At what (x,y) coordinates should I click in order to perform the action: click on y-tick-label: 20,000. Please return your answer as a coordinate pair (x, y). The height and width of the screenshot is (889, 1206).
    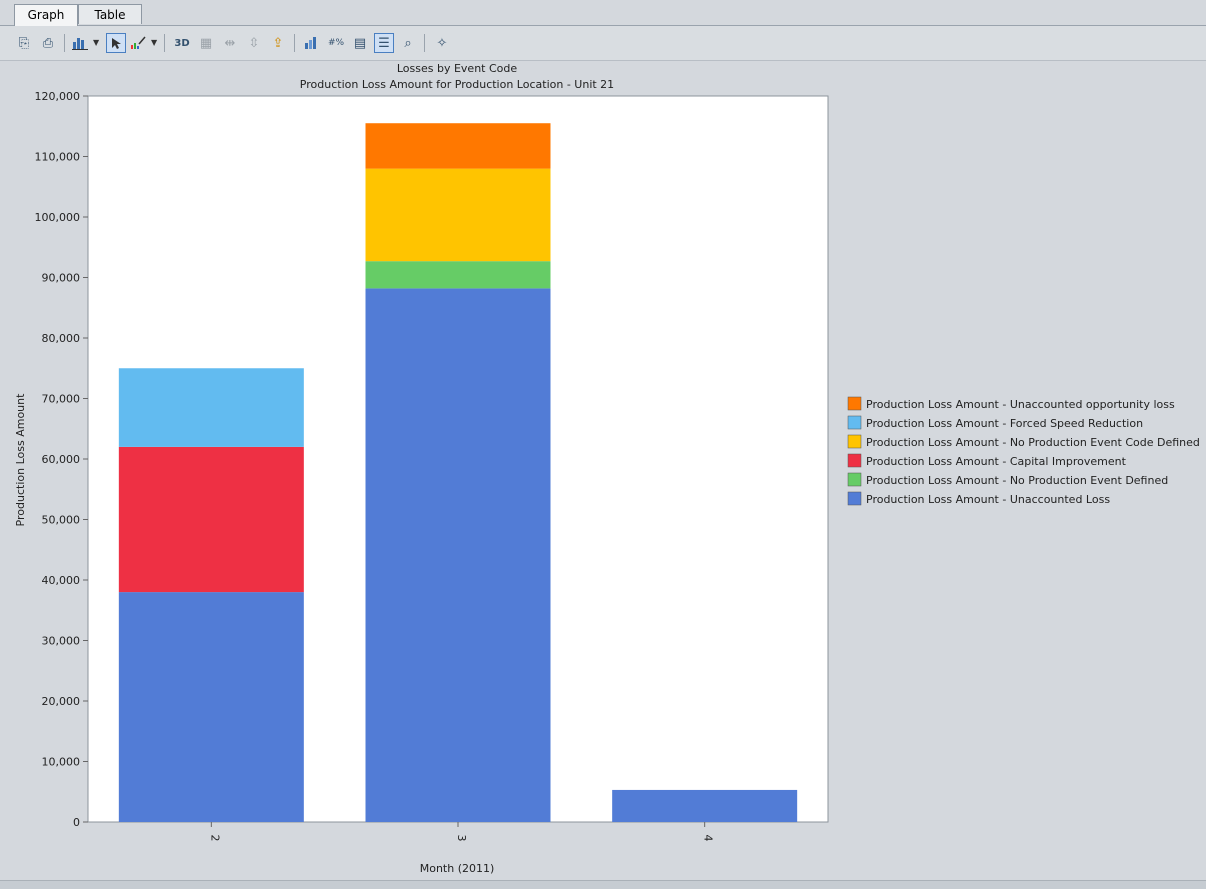
    Looking at the image, I should click on (61, 701).